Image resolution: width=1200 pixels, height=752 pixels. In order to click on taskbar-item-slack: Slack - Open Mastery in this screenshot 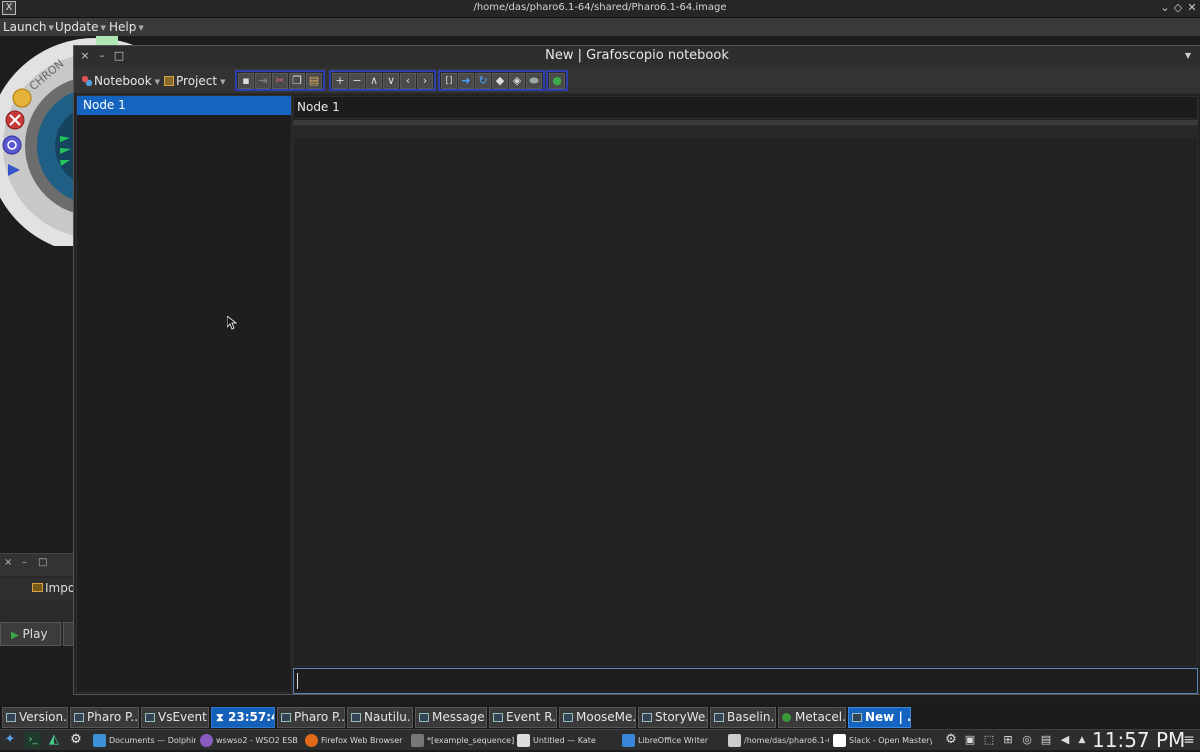, I will do `click(882, 741)`.